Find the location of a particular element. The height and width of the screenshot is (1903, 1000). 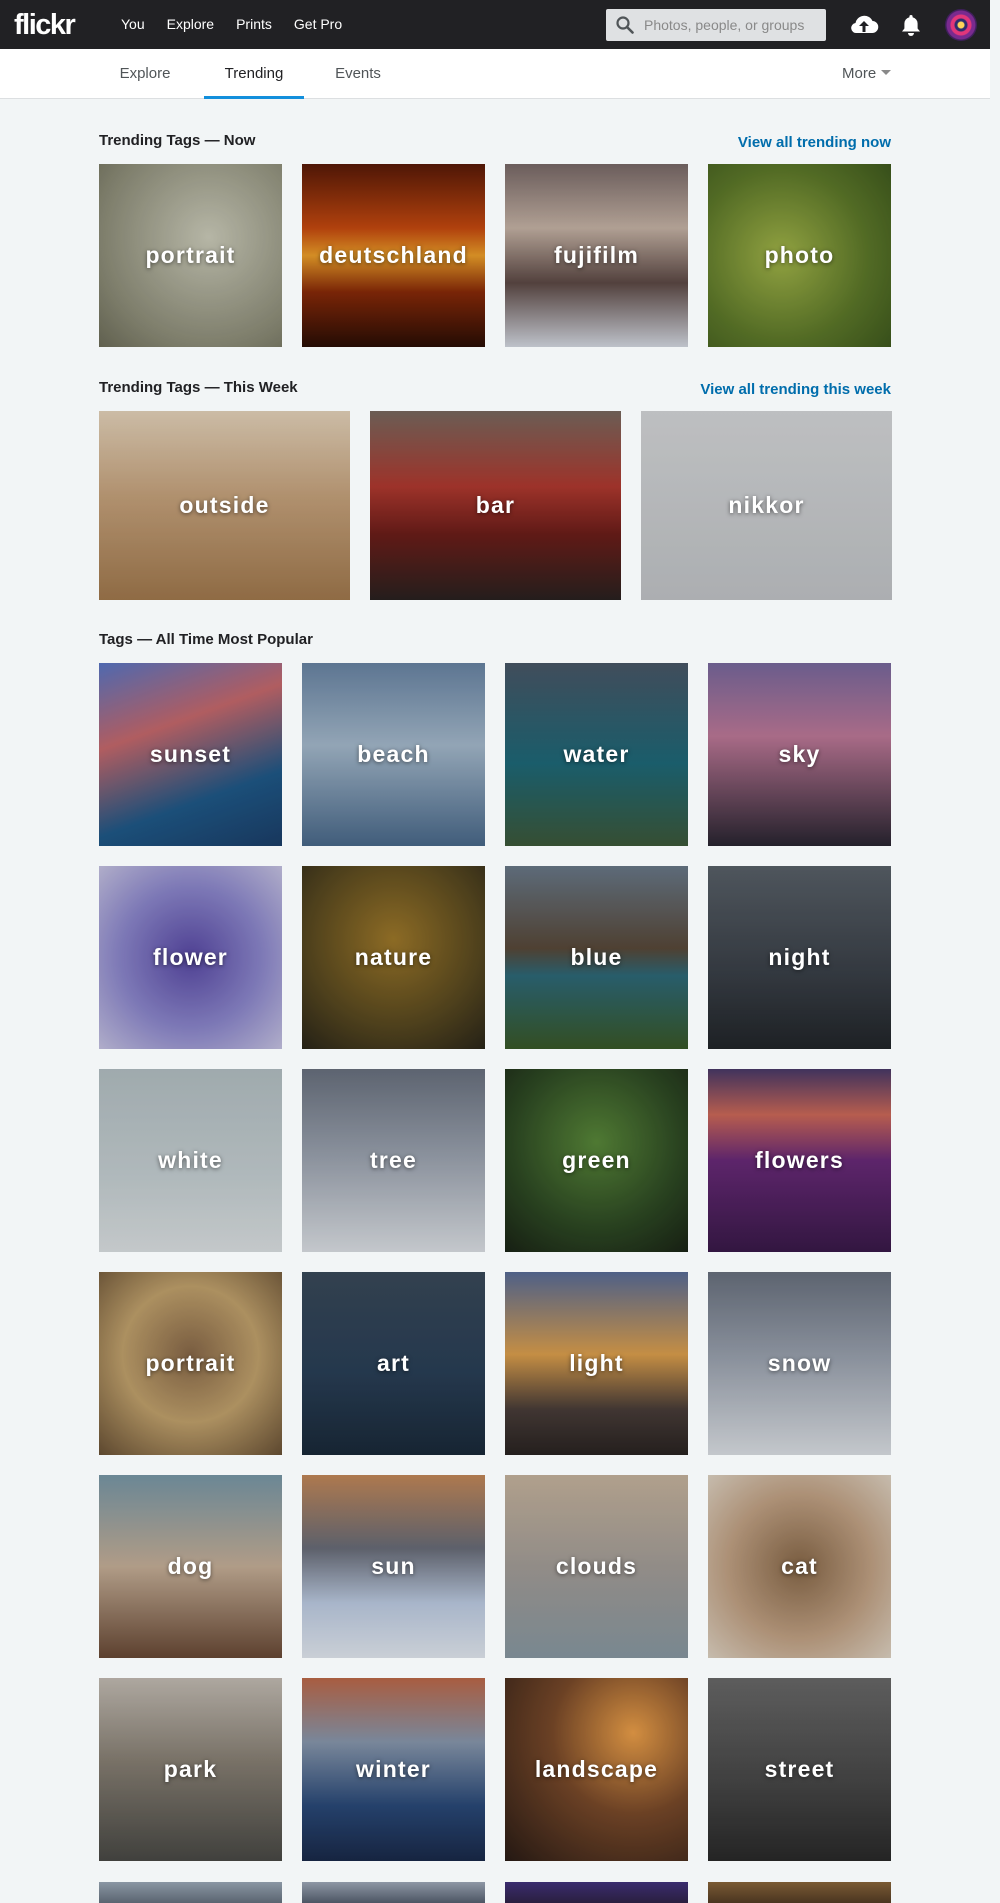

top-nav: You Explore Prints Get Pro is located at coordinates (242, 24).